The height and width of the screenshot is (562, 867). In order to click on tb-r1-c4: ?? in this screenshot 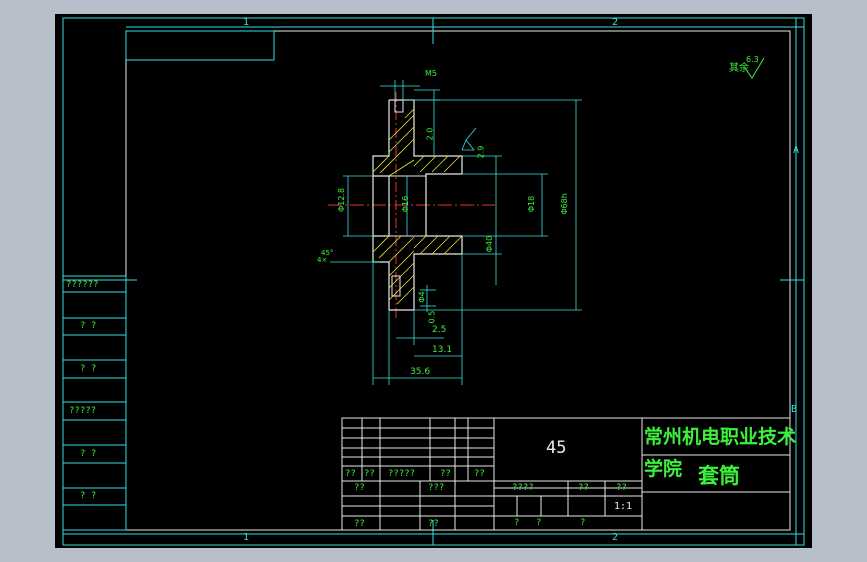, I will do `click(445, 474)`.